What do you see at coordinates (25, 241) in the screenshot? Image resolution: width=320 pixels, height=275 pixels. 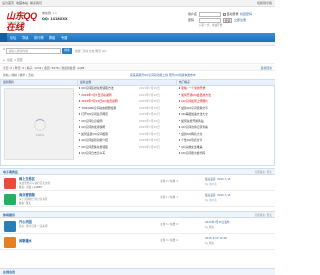 I see `forum-name: 闲聊灌水` at bounding box center [25, 241].